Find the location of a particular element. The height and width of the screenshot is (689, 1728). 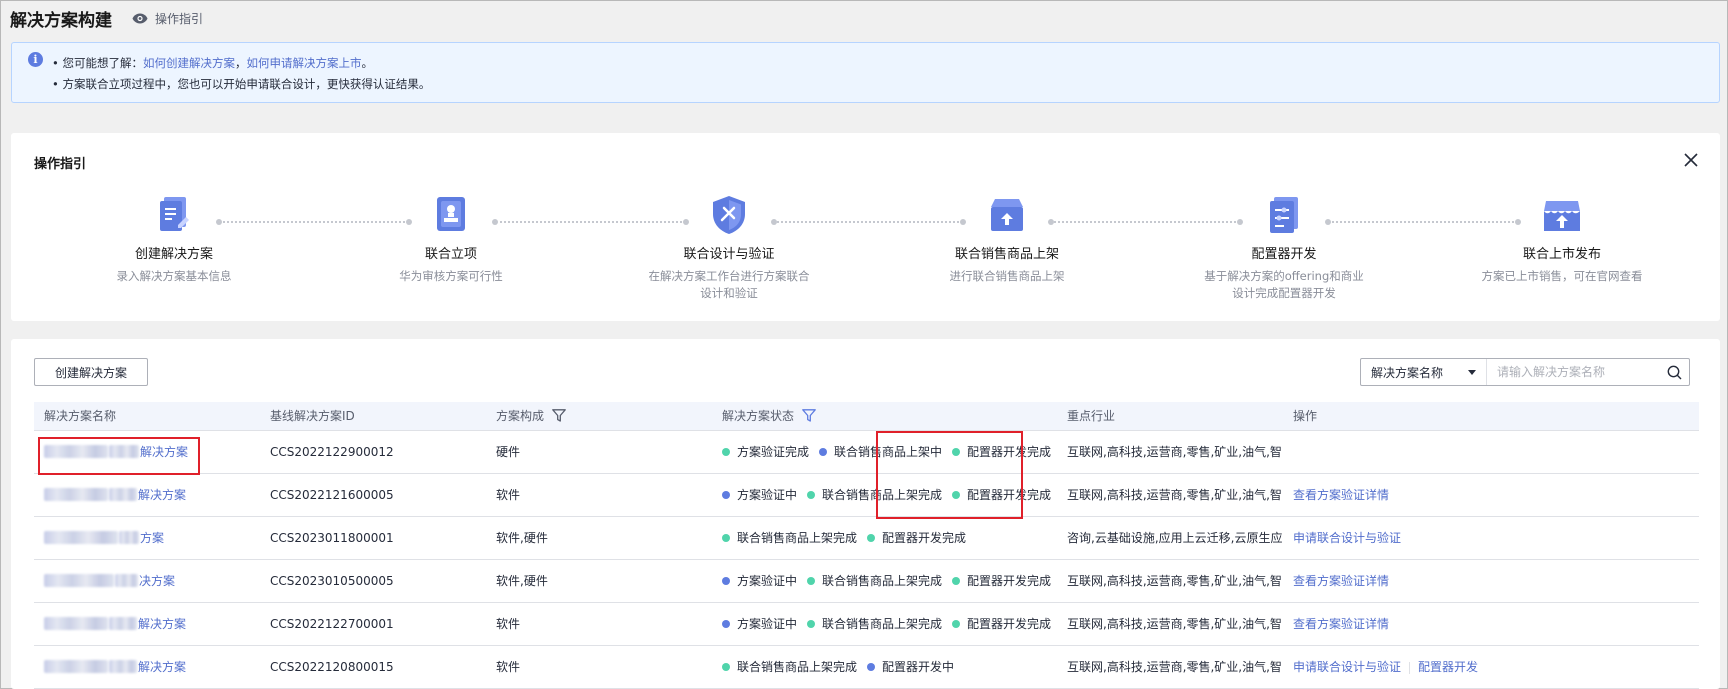

status-label: 方案验证中 is located at coordinates (767, 495).